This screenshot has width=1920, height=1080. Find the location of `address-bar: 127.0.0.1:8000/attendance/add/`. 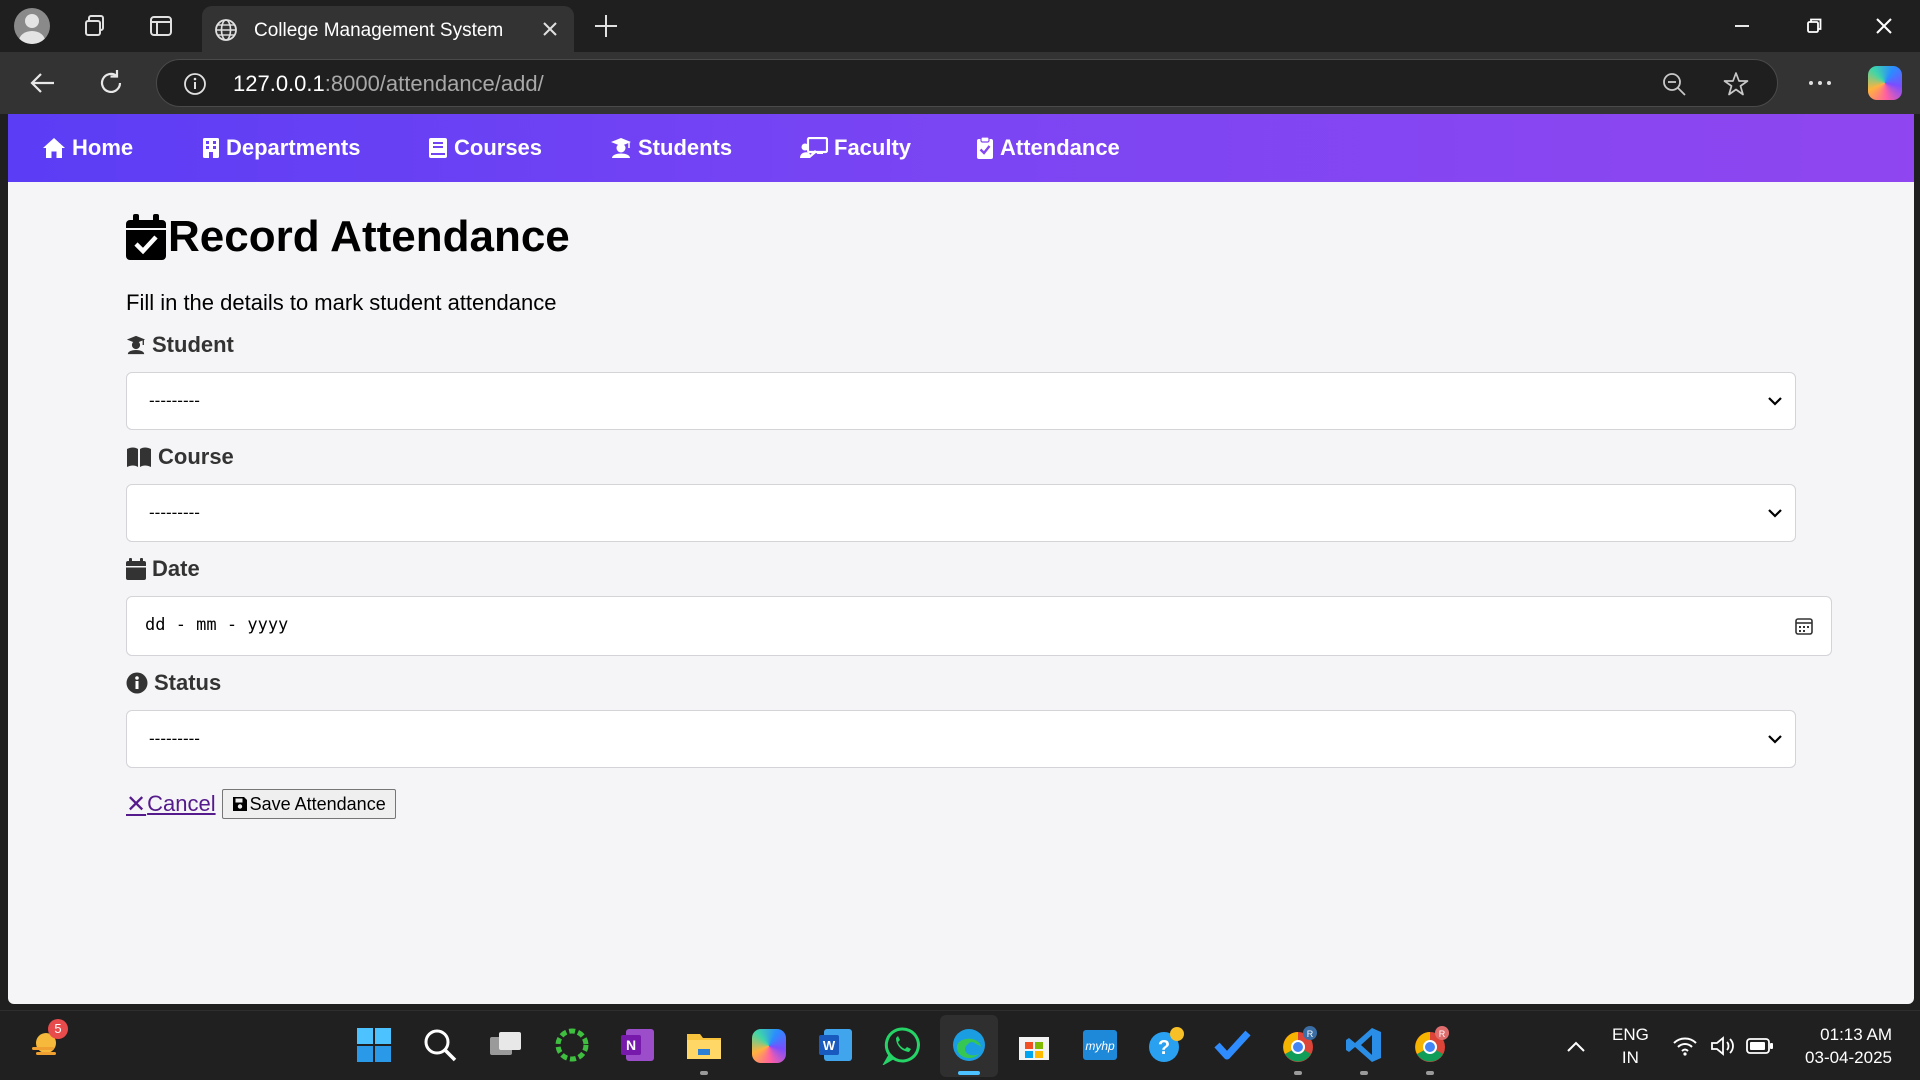

address-bar: 127.0.0.1:8000/attendance/add/ is located at coordinates (967, 83).